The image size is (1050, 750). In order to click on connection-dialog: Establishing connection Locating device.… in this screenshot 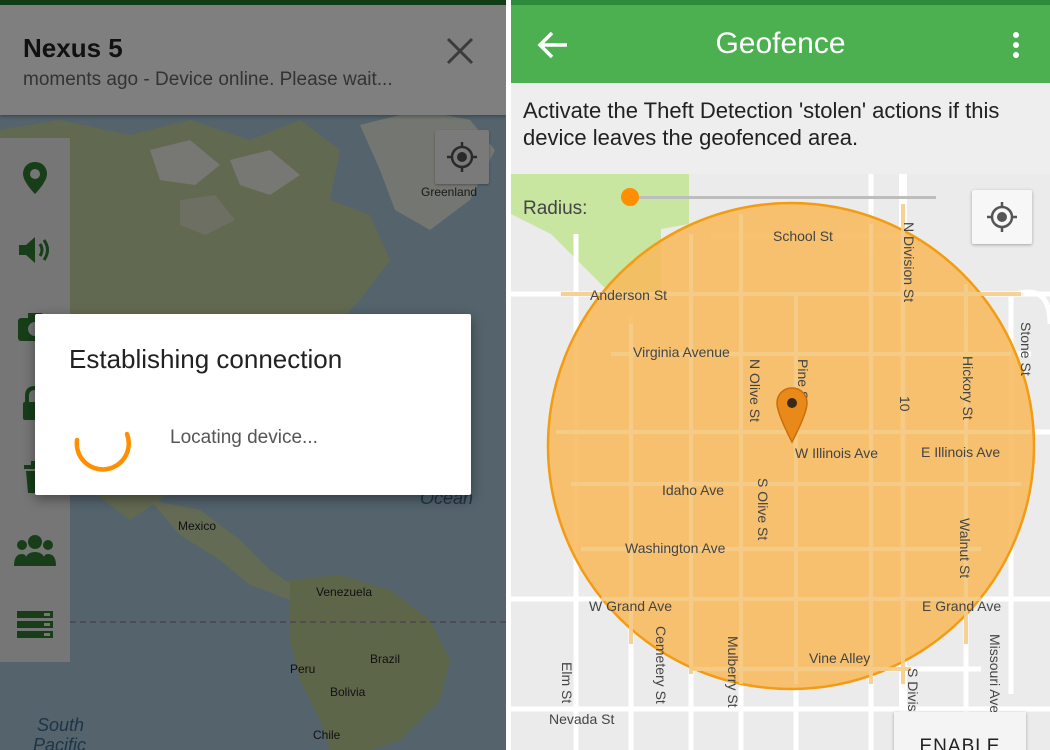, I will do `click(253, 404)`.